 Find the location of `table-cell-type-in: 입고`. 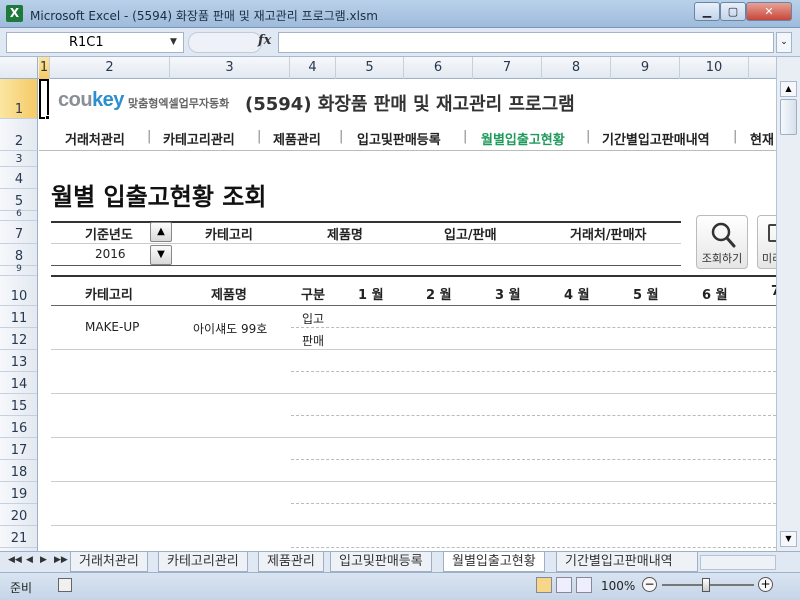

table-cell-type-in: 입고 is located at coordinates (313, 318).